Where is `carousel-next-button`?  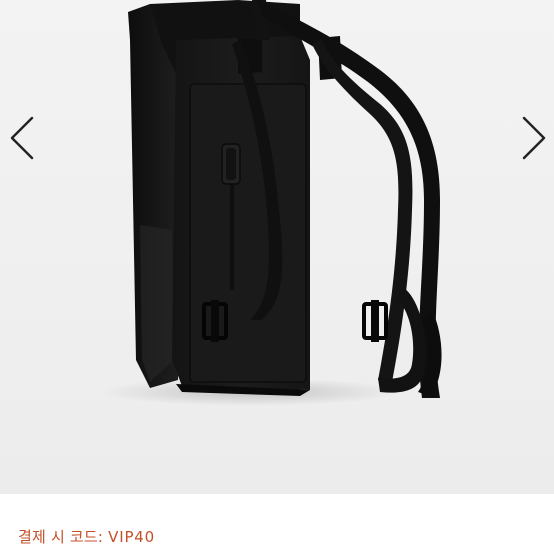 carousel-next-button is located at coordinates (534, 138).